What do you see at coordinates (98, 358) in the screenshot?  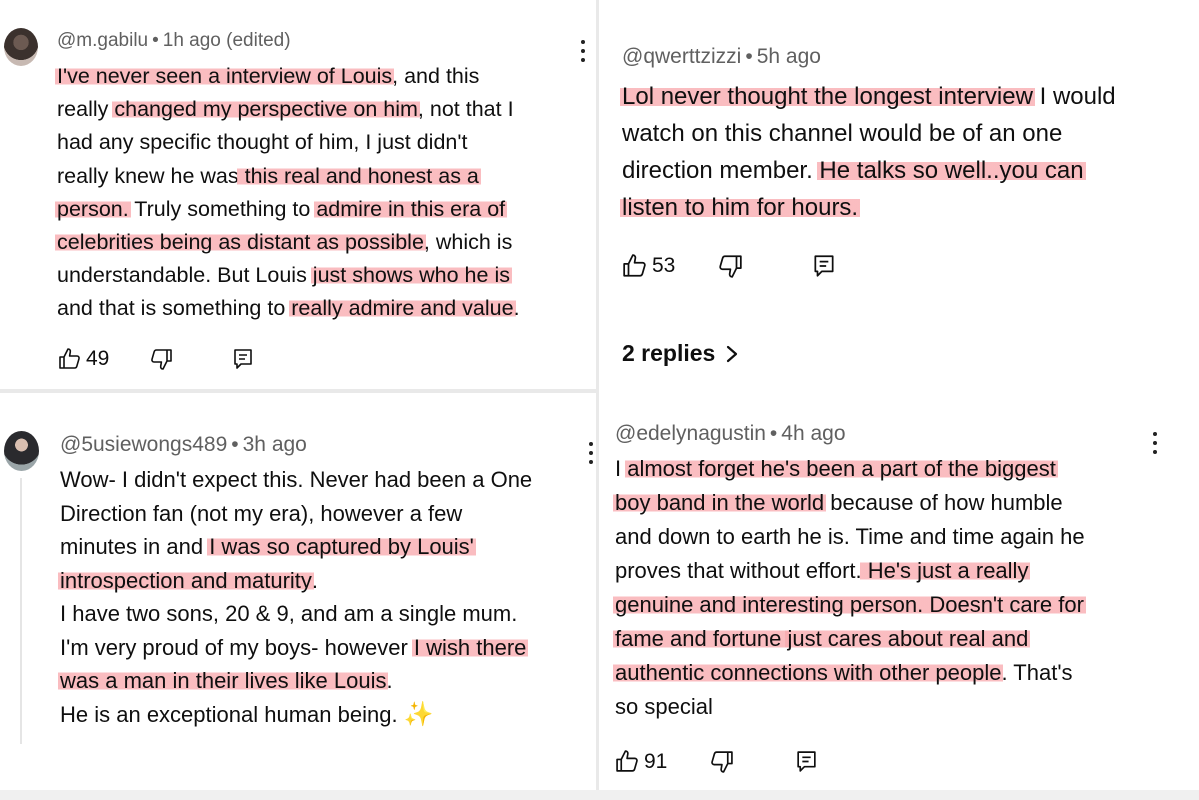 I see `like-count: 49` at bounding box center [98, 358].